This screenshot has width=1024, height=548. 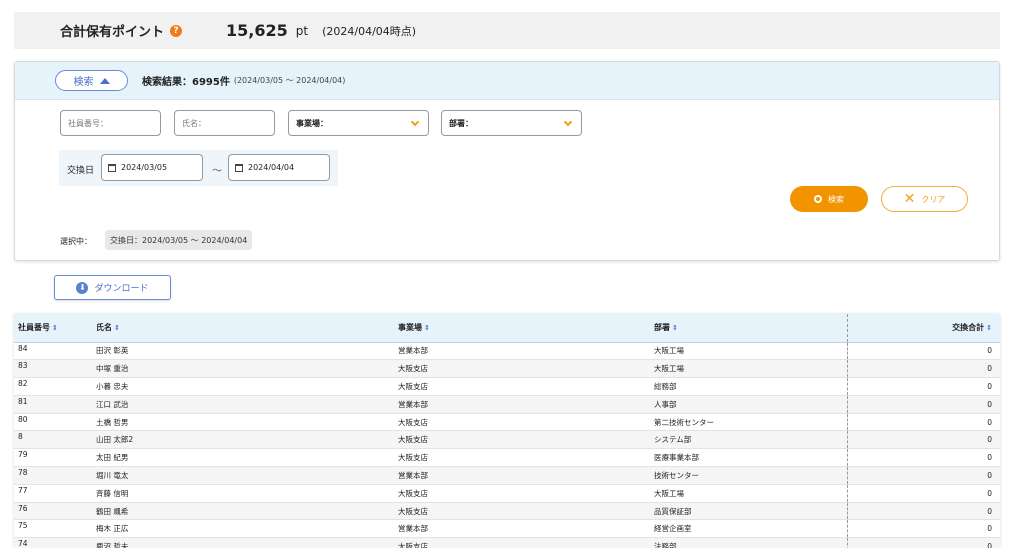 What do you see at coordinates (933, 199) in the screenshot?
I see `clear-button-label: クリア` at bounding box center [933, 199].